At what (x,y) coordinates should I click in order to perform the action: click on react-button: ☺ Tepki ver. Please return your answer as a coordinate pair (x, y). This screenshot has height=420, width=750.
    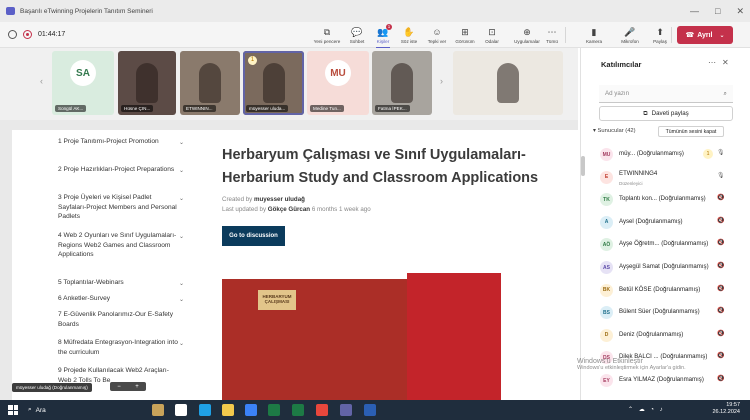
    Looking at the image, I should click on (437, 35).